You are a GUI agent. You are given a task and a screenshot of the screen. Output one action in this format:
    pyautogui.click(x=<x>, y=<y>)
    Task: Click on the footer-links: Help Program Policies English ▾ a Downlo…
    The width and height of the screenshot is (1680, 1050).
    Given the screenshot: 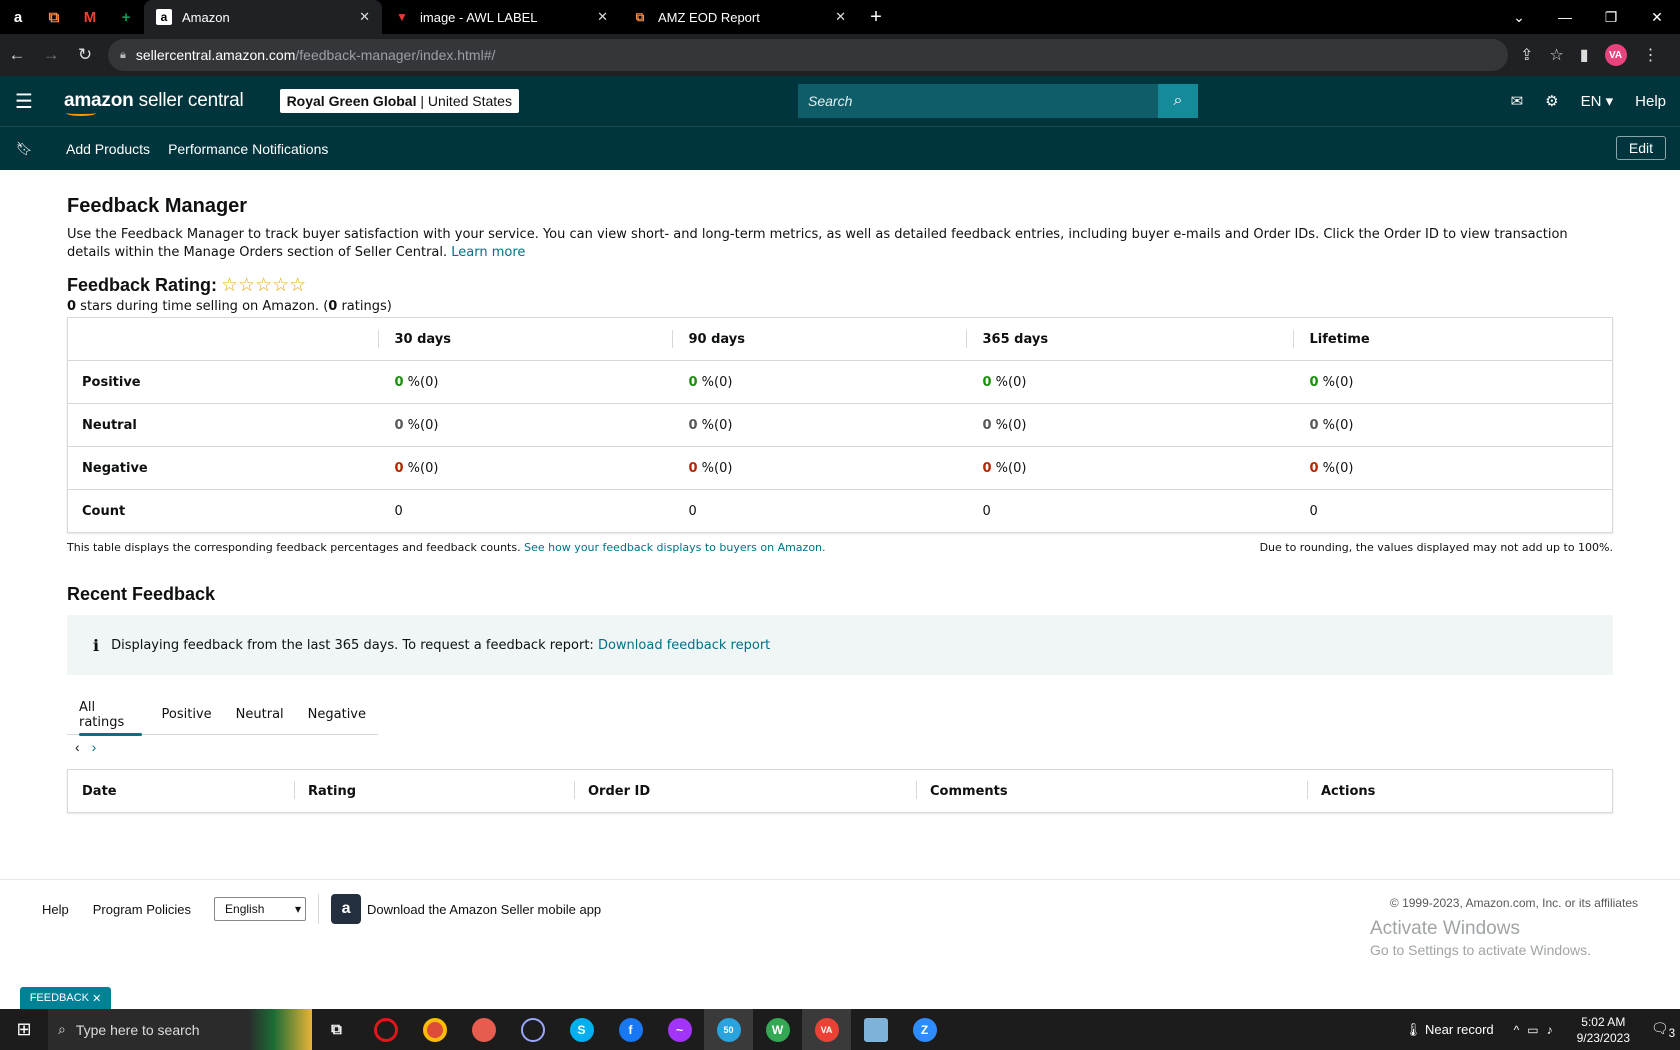 What is the action you would take?
    pyautogui.click(x=321, y=909)
    